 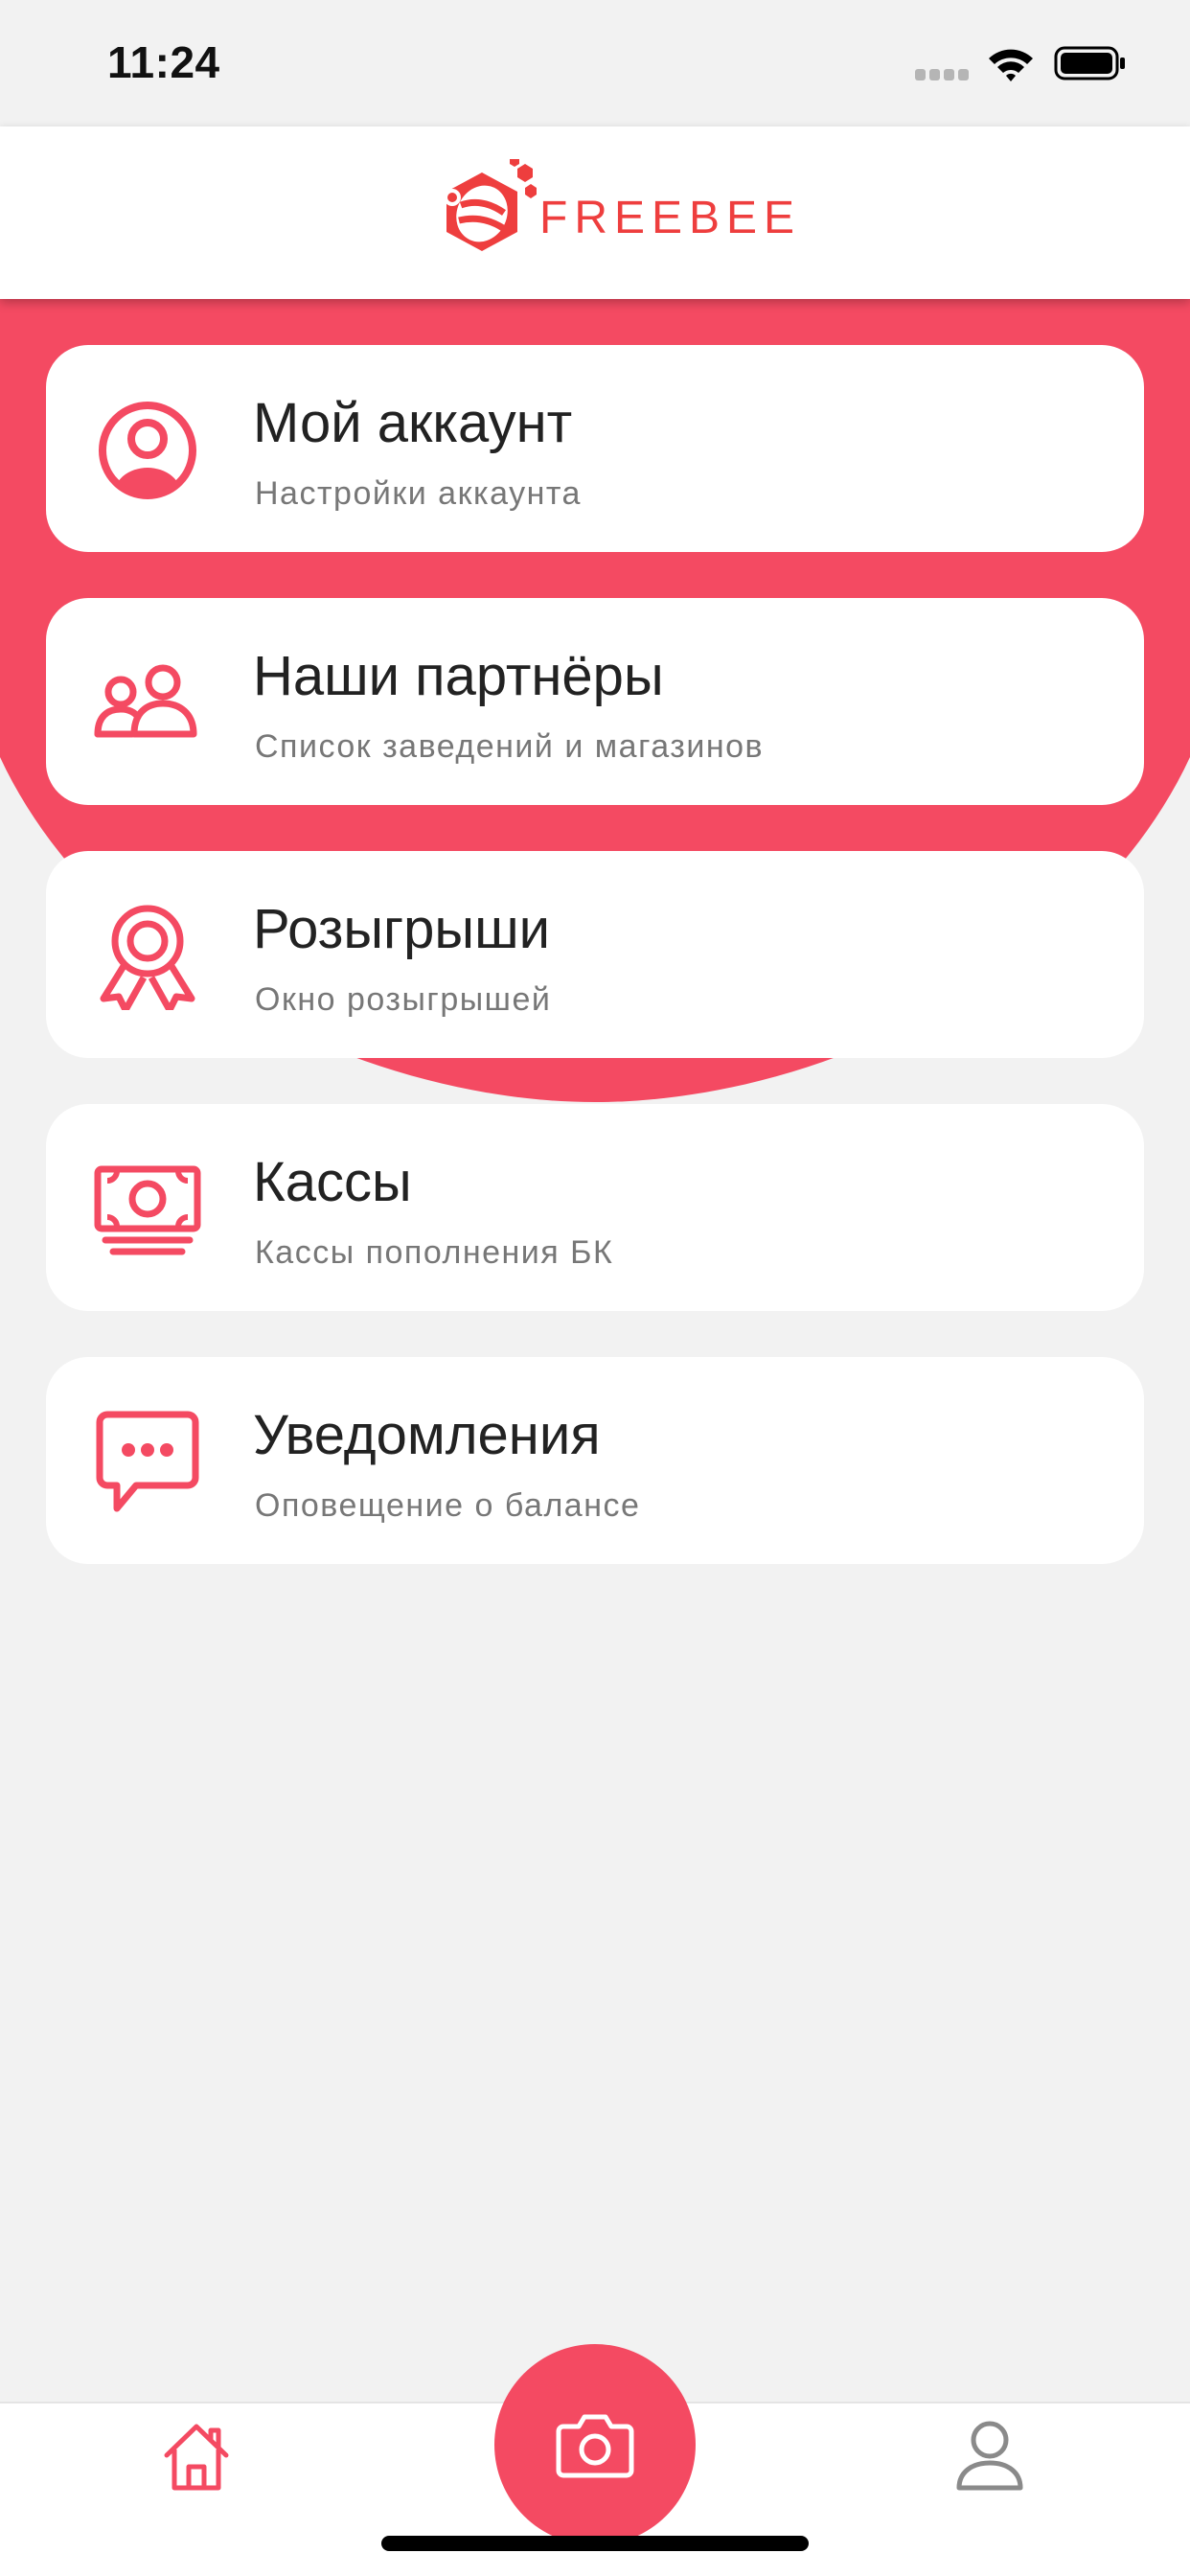 I want to click on wifi-icon, so click(x=1011, y=65).